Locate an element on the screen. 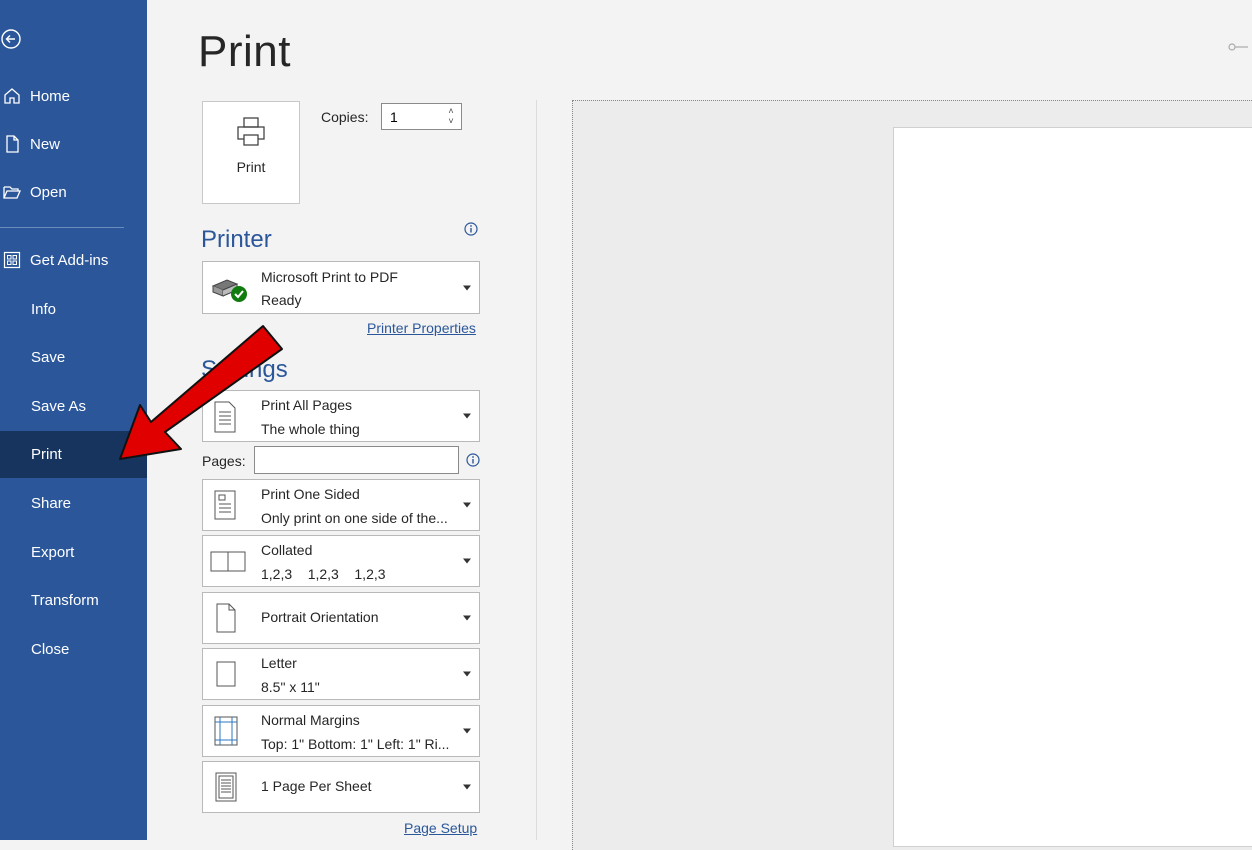  nav-transform-label: Transform is located at coordinates (65, 600).